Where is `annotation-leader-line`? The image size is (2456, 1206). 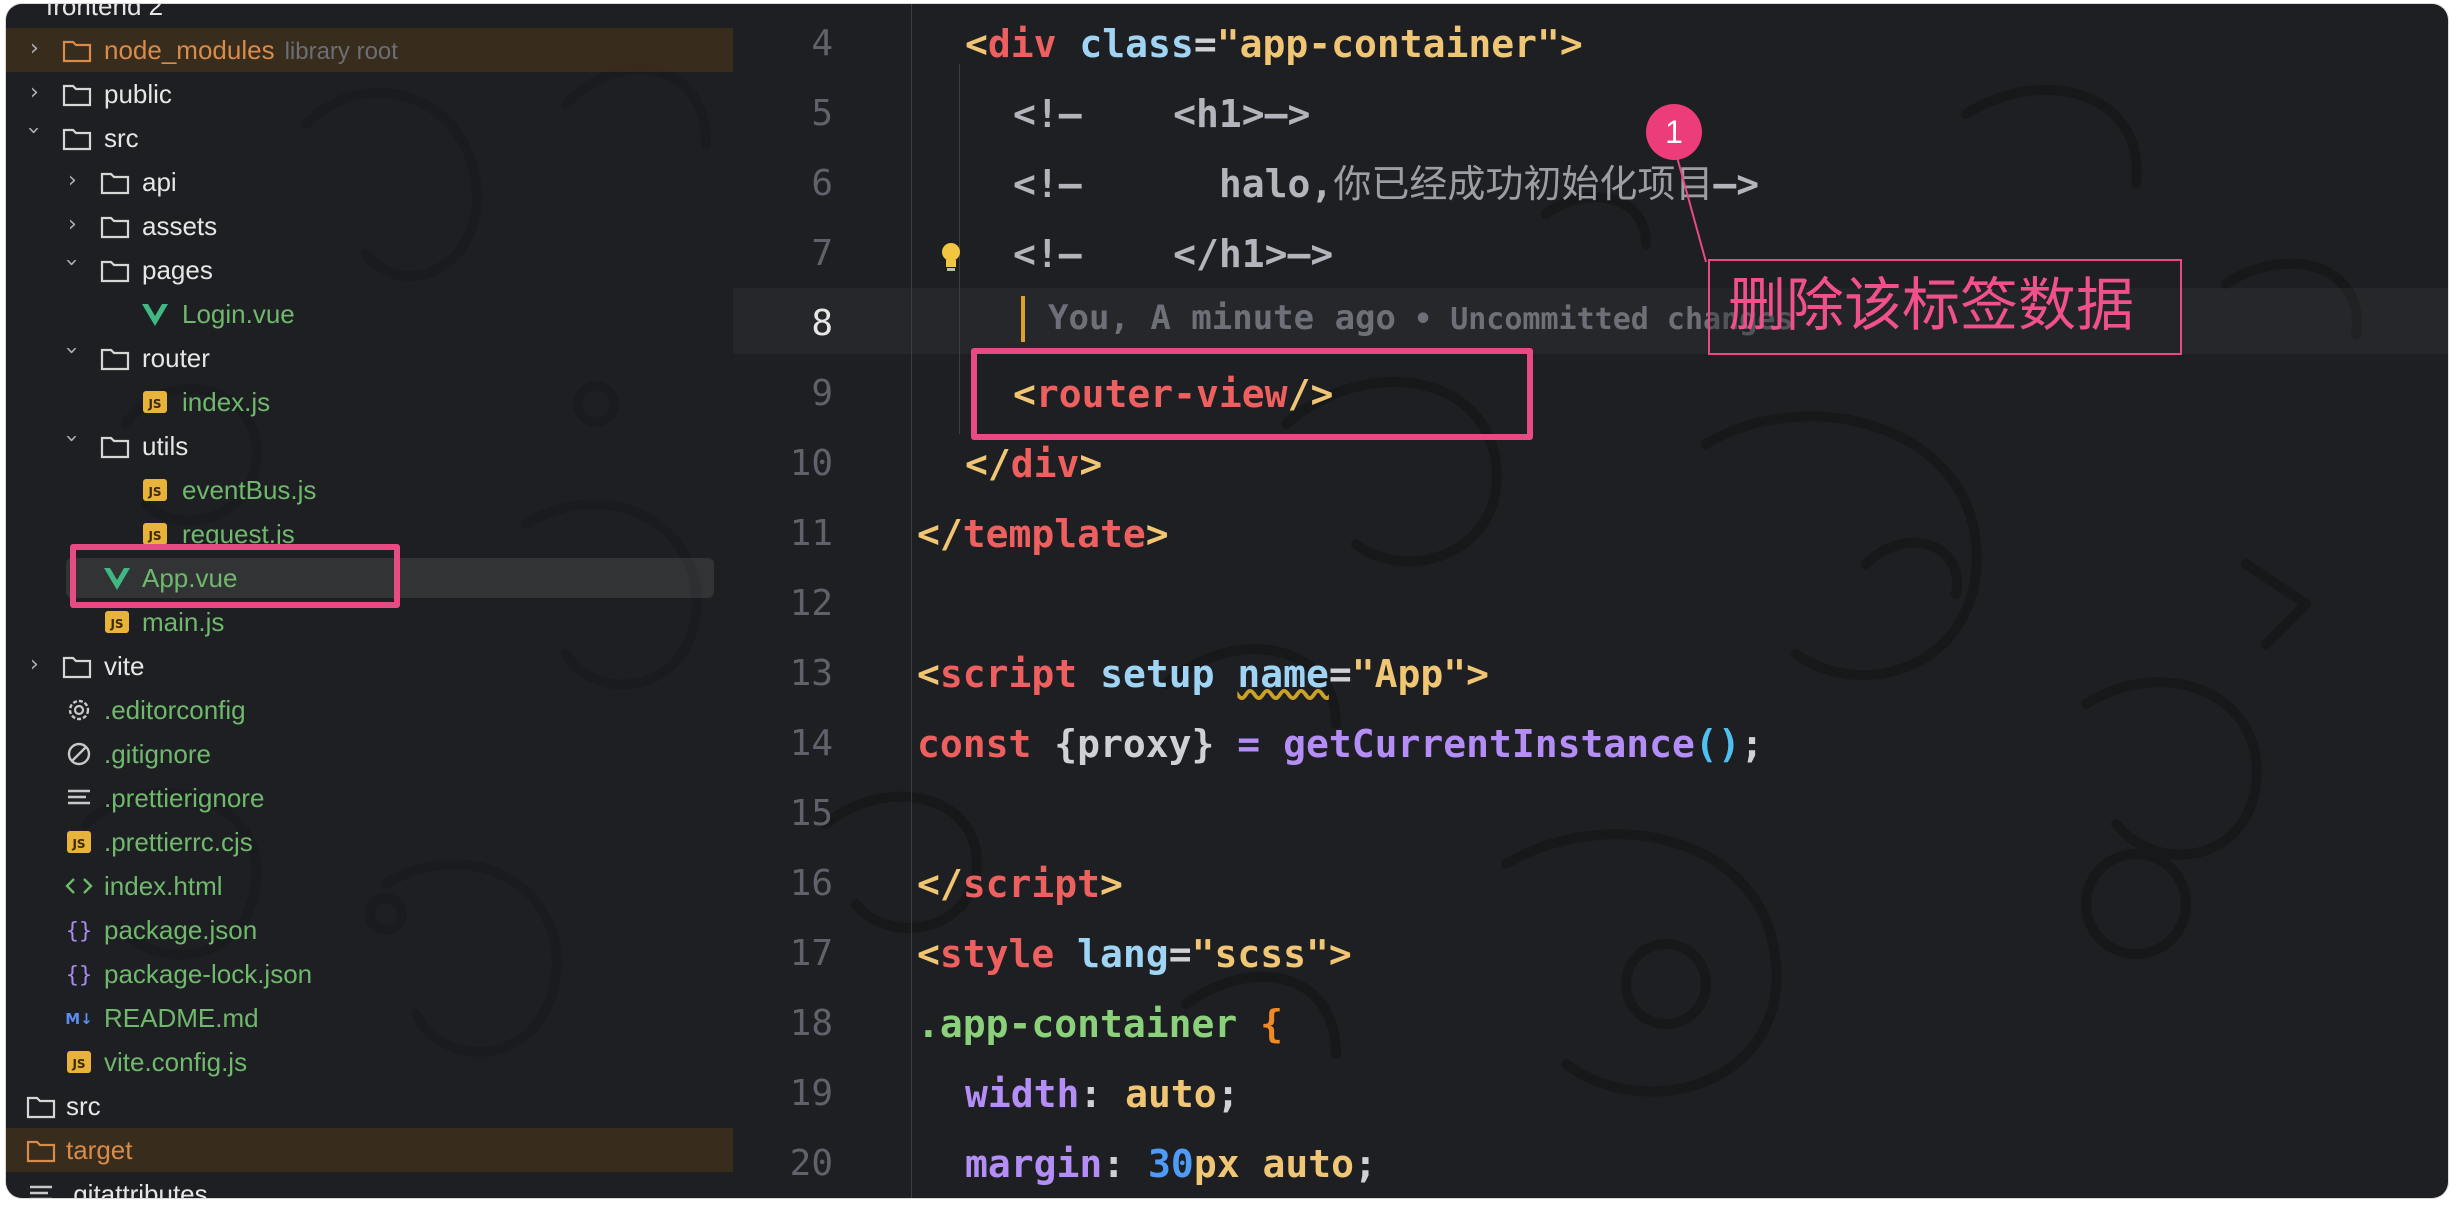
annotation-leader-line is located at coordinates (1687, 195).